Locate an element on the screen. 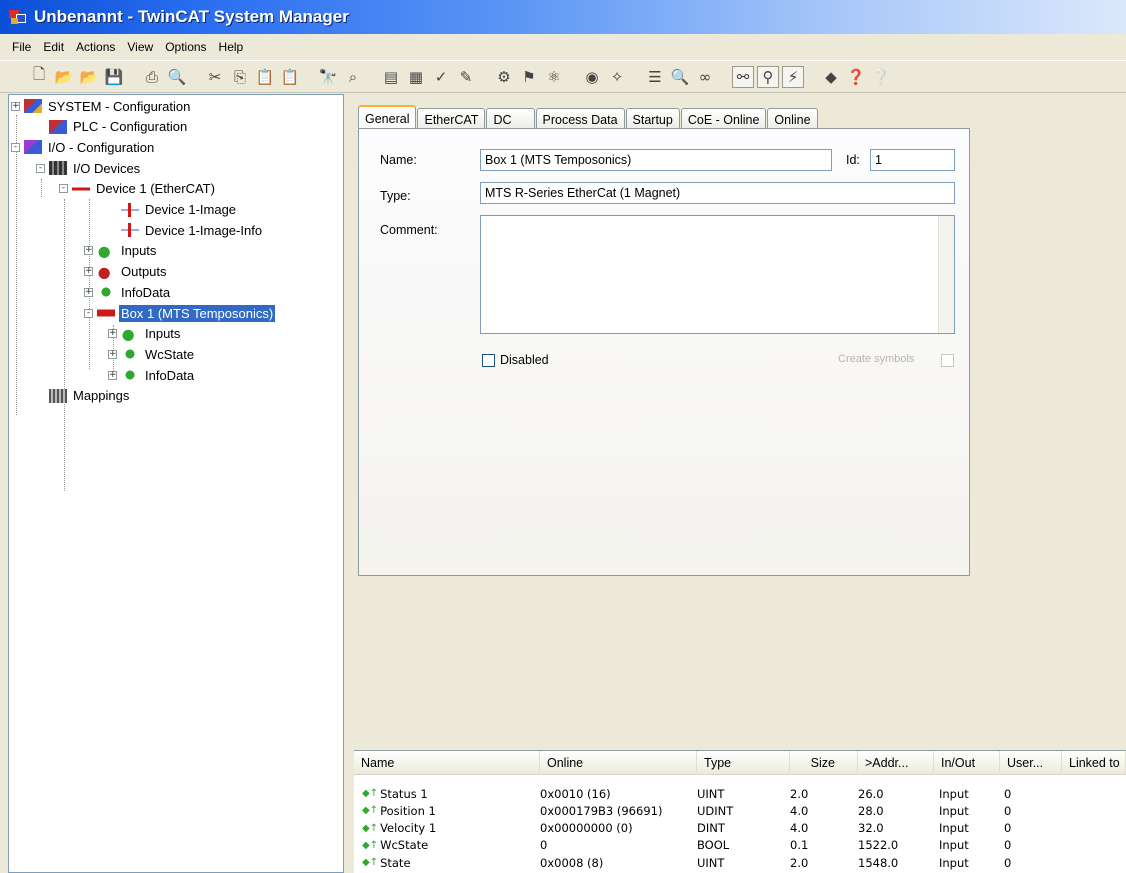 The height and width of the screenshot is (873, 1126). print-preview-button: 🔍 is located at coordinates (177, 77).